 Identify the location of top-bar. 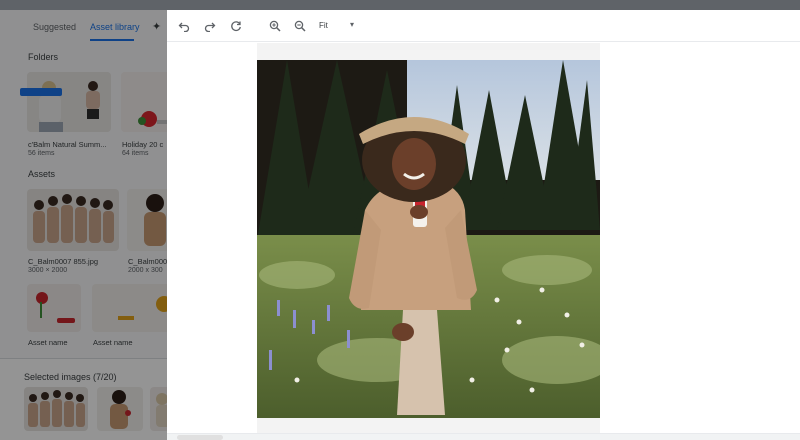
(400, 5).